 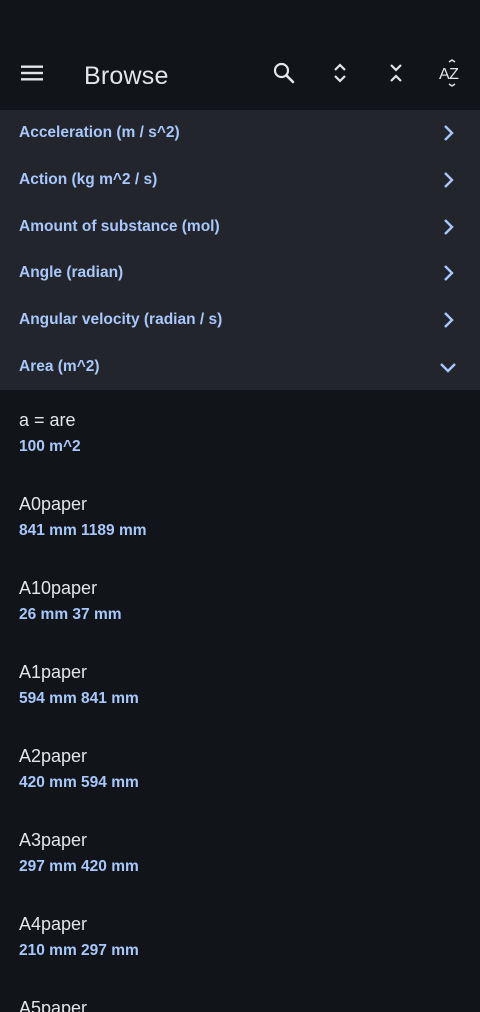 What do you see at coordinates (71, 273) in the screenshot?
I see `category-label: Angle (radian)` at bounding box center [71, 273].